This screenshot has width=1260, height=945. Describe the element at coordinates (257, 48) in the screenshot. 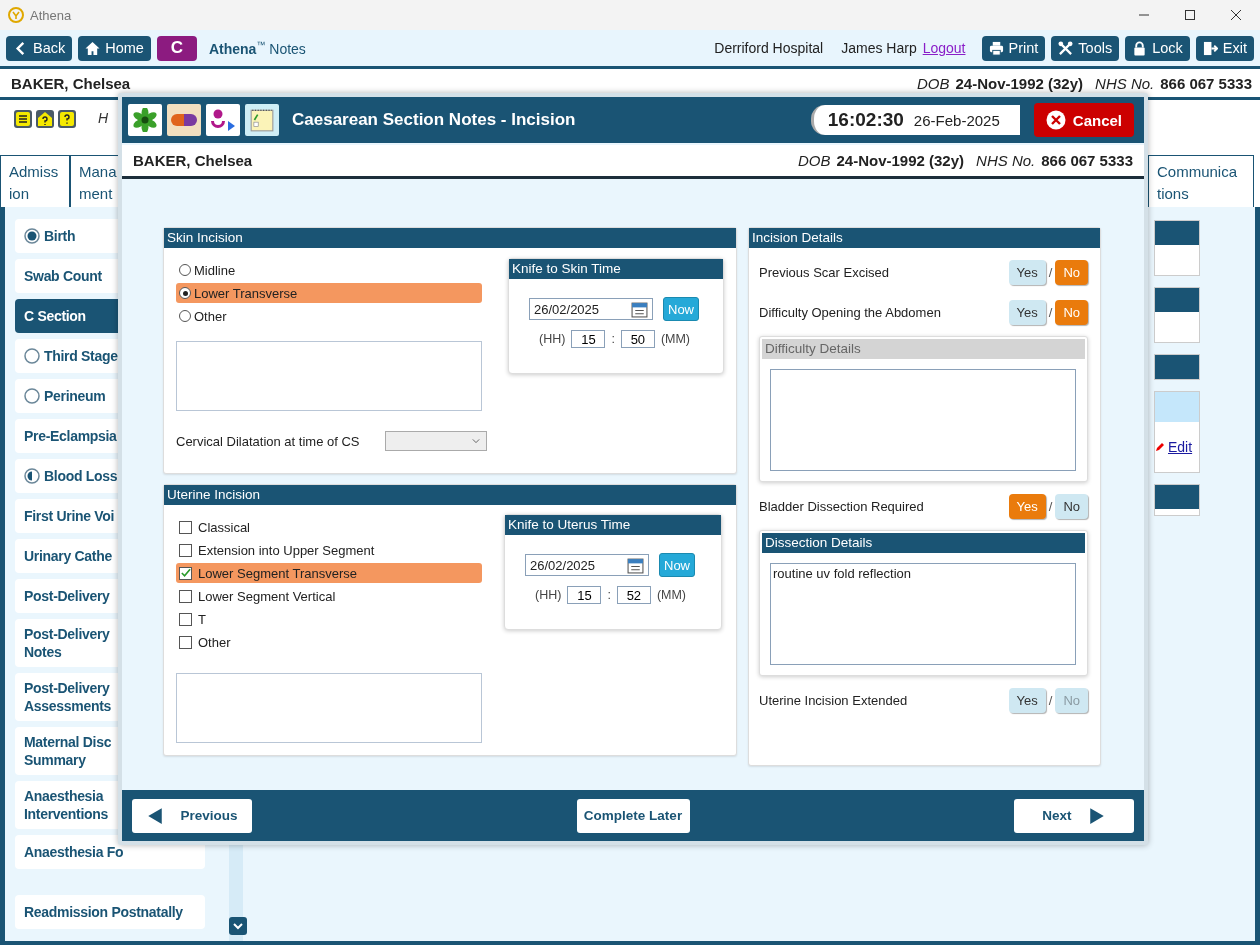

I see `app-brand: Athena$^{™}$ Notes` at that location.